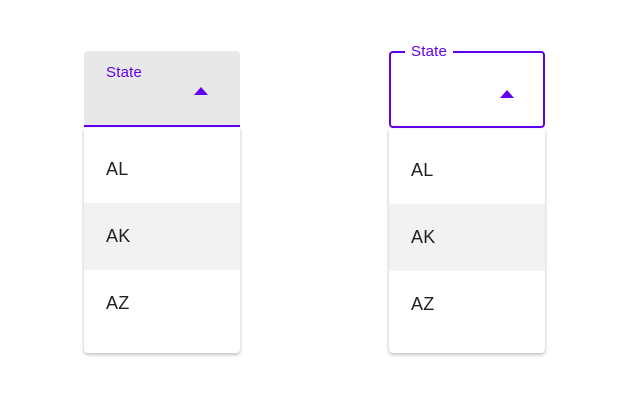 The width and height of the screenshot is (633, 410). Describe the element at coordinates (467, 85) in the screenshot. I see `state-select-outlined: State` at that location.